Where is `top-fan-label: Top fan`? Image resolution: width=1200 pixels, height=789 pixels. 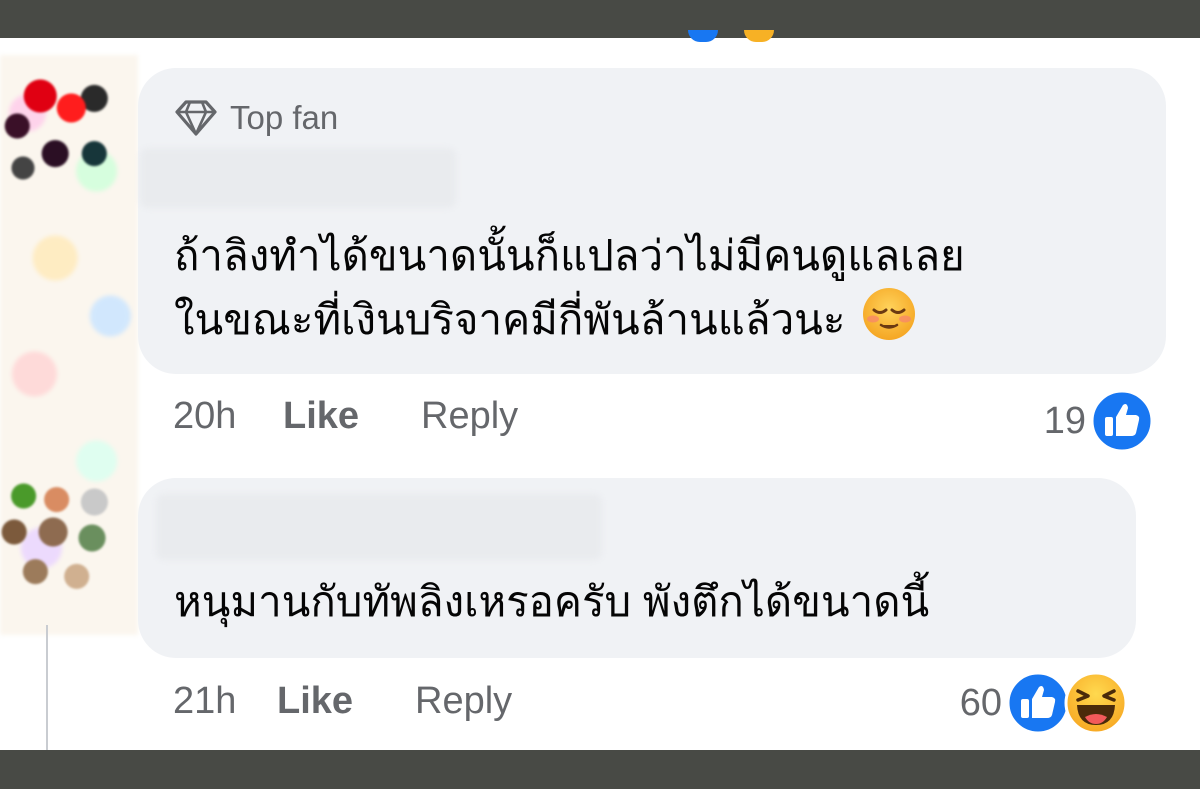
top-fan-label: Top fan is located at coordinates (284, 117).